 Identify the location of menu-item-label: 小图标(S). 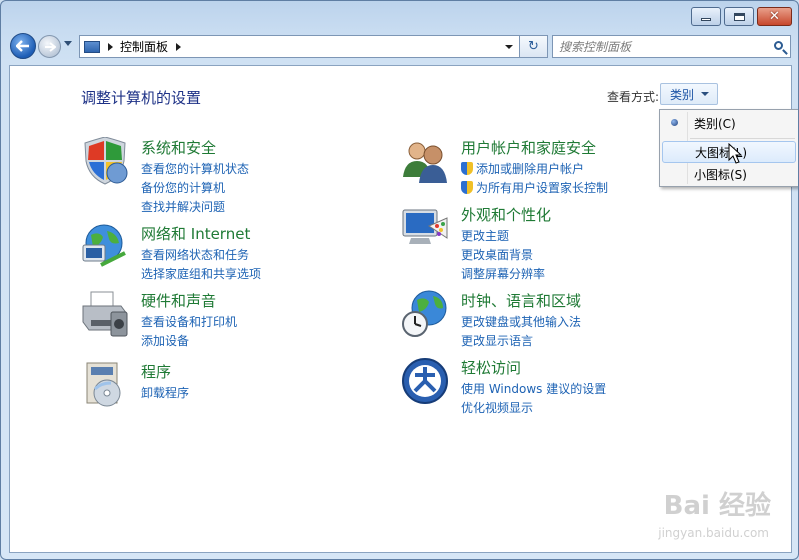
(720, 174).